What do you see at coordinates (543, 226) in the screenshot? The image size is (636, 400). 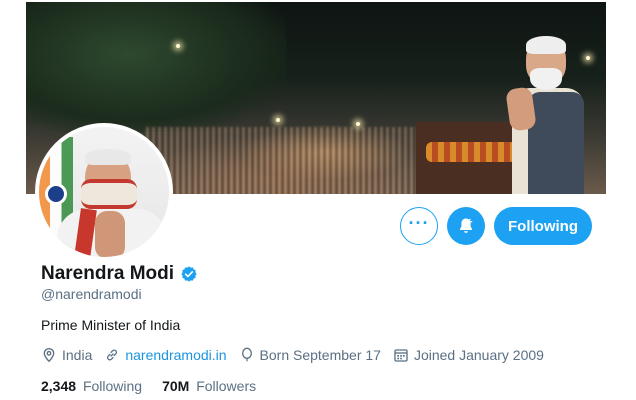 I see `following-button: Following` at bounding box center [543, 226].